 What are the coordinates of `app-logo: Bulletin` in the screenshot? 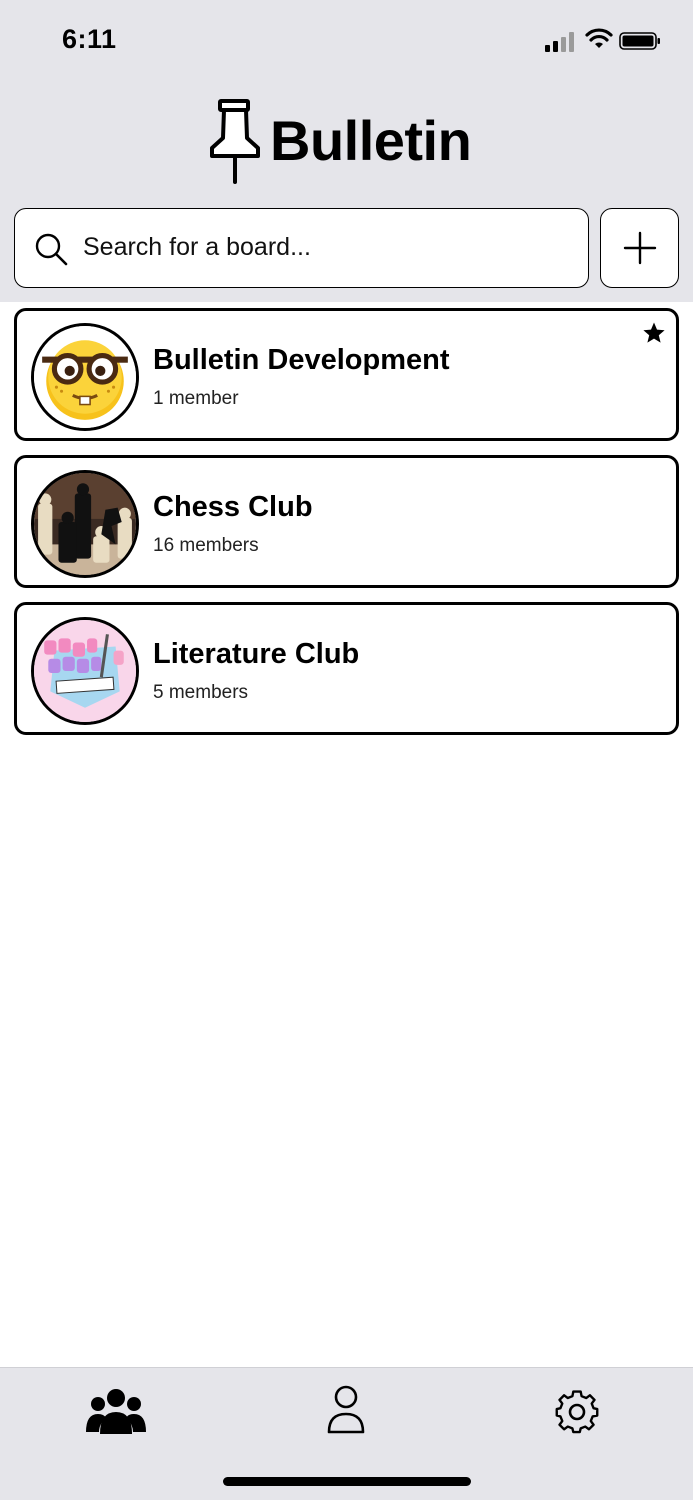 It's located at (351, 141).